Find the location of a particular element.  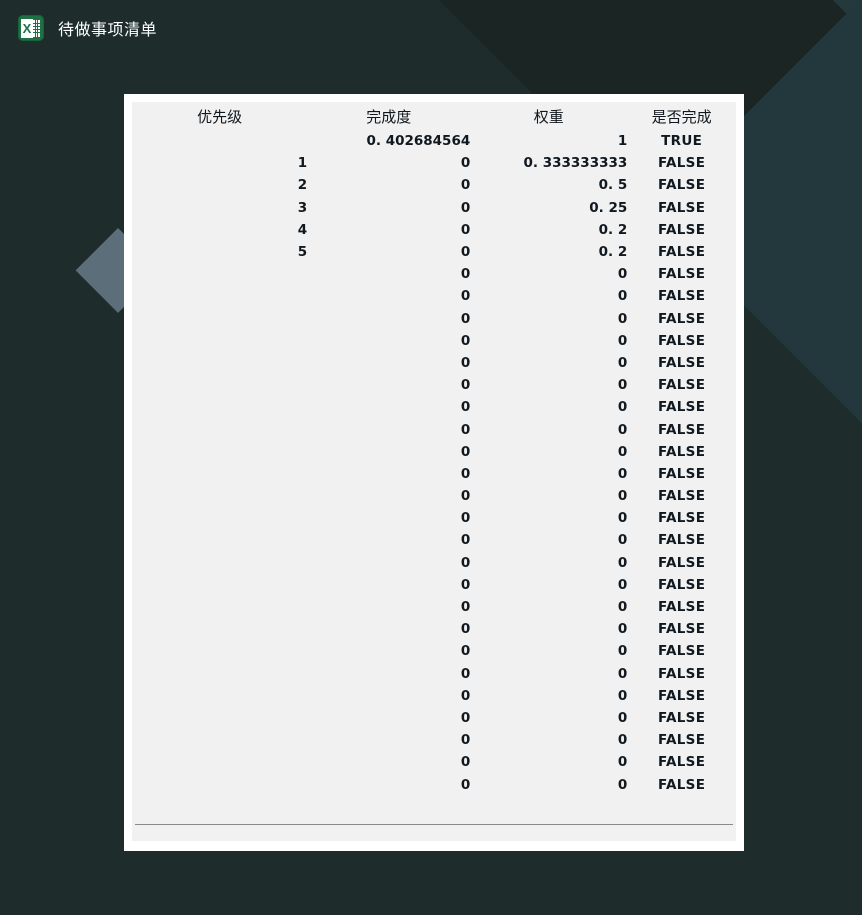

cell-priority: 2 is located at coordinates (219, 185).